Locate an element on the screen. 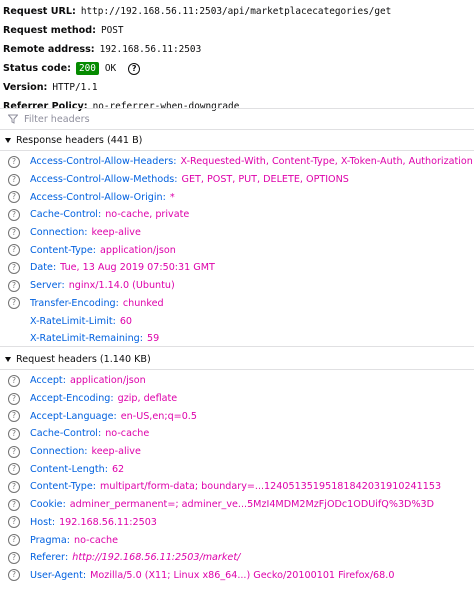 Image resolution: width=474 pixels, height=600 pixels. header-value: 59 is located at coordinates (153, 338).